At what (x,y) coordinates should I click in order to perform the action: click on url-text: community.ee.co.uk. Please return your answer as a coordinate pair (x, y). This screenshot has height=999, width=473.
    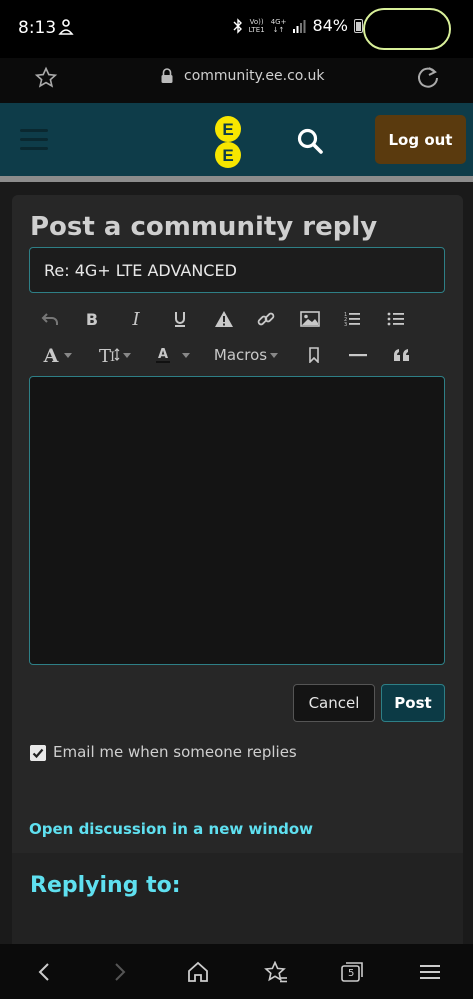
    Looking at the image, I should click on (254, 76).